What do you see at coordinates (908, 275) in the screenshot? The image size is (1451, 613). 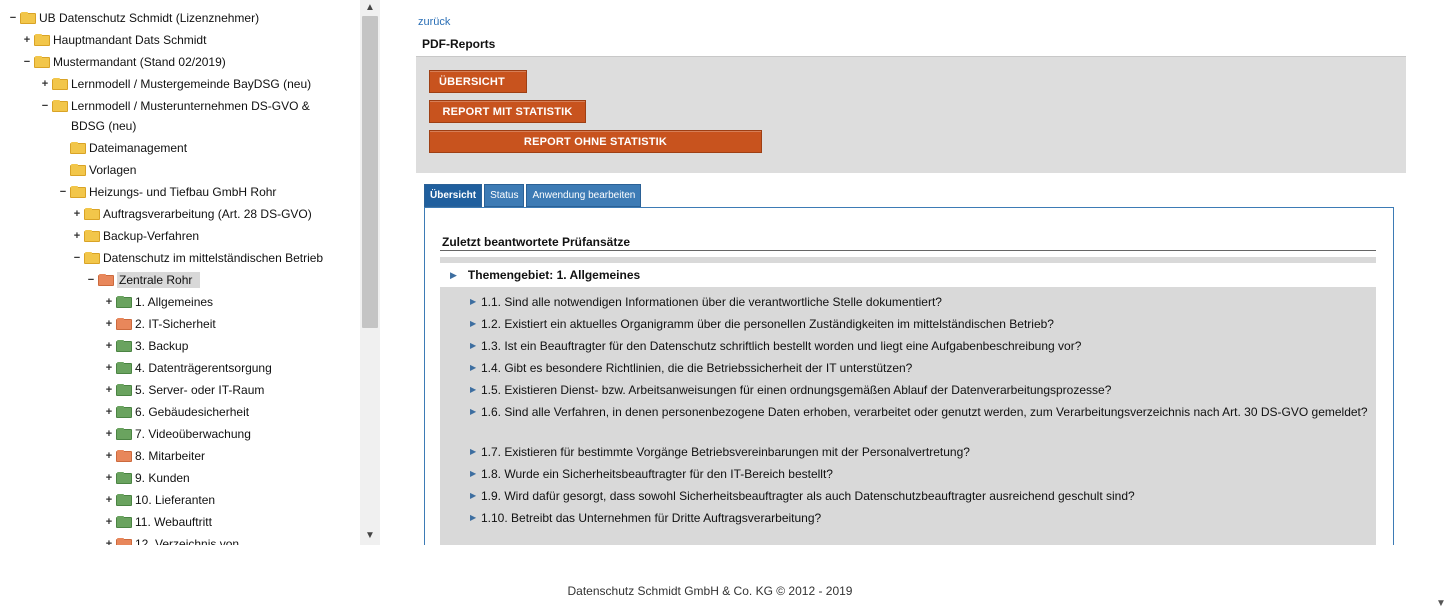 I see `theme-header: ▶ Themengebiet: 1. Allgemeines` at bounding box center [908, 275].